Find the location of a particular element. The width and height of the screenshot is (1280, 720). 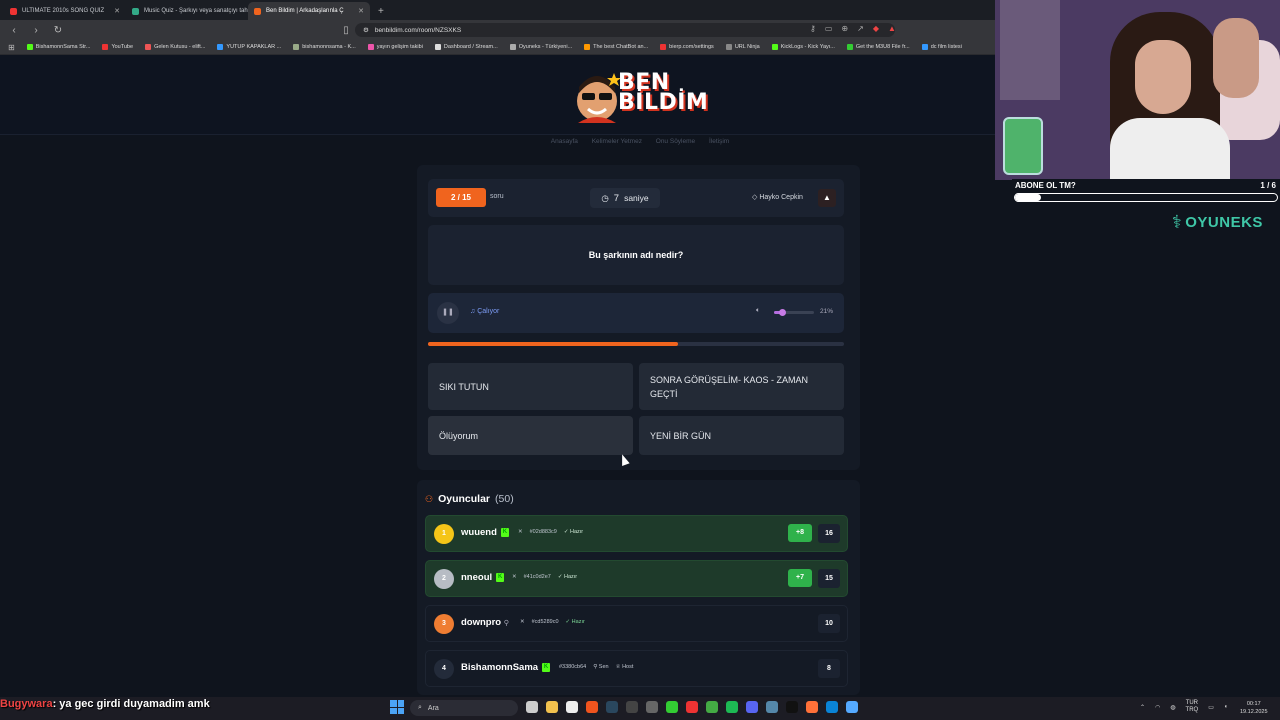

youtube-favicon-icon is located at coordinates (13, 11).